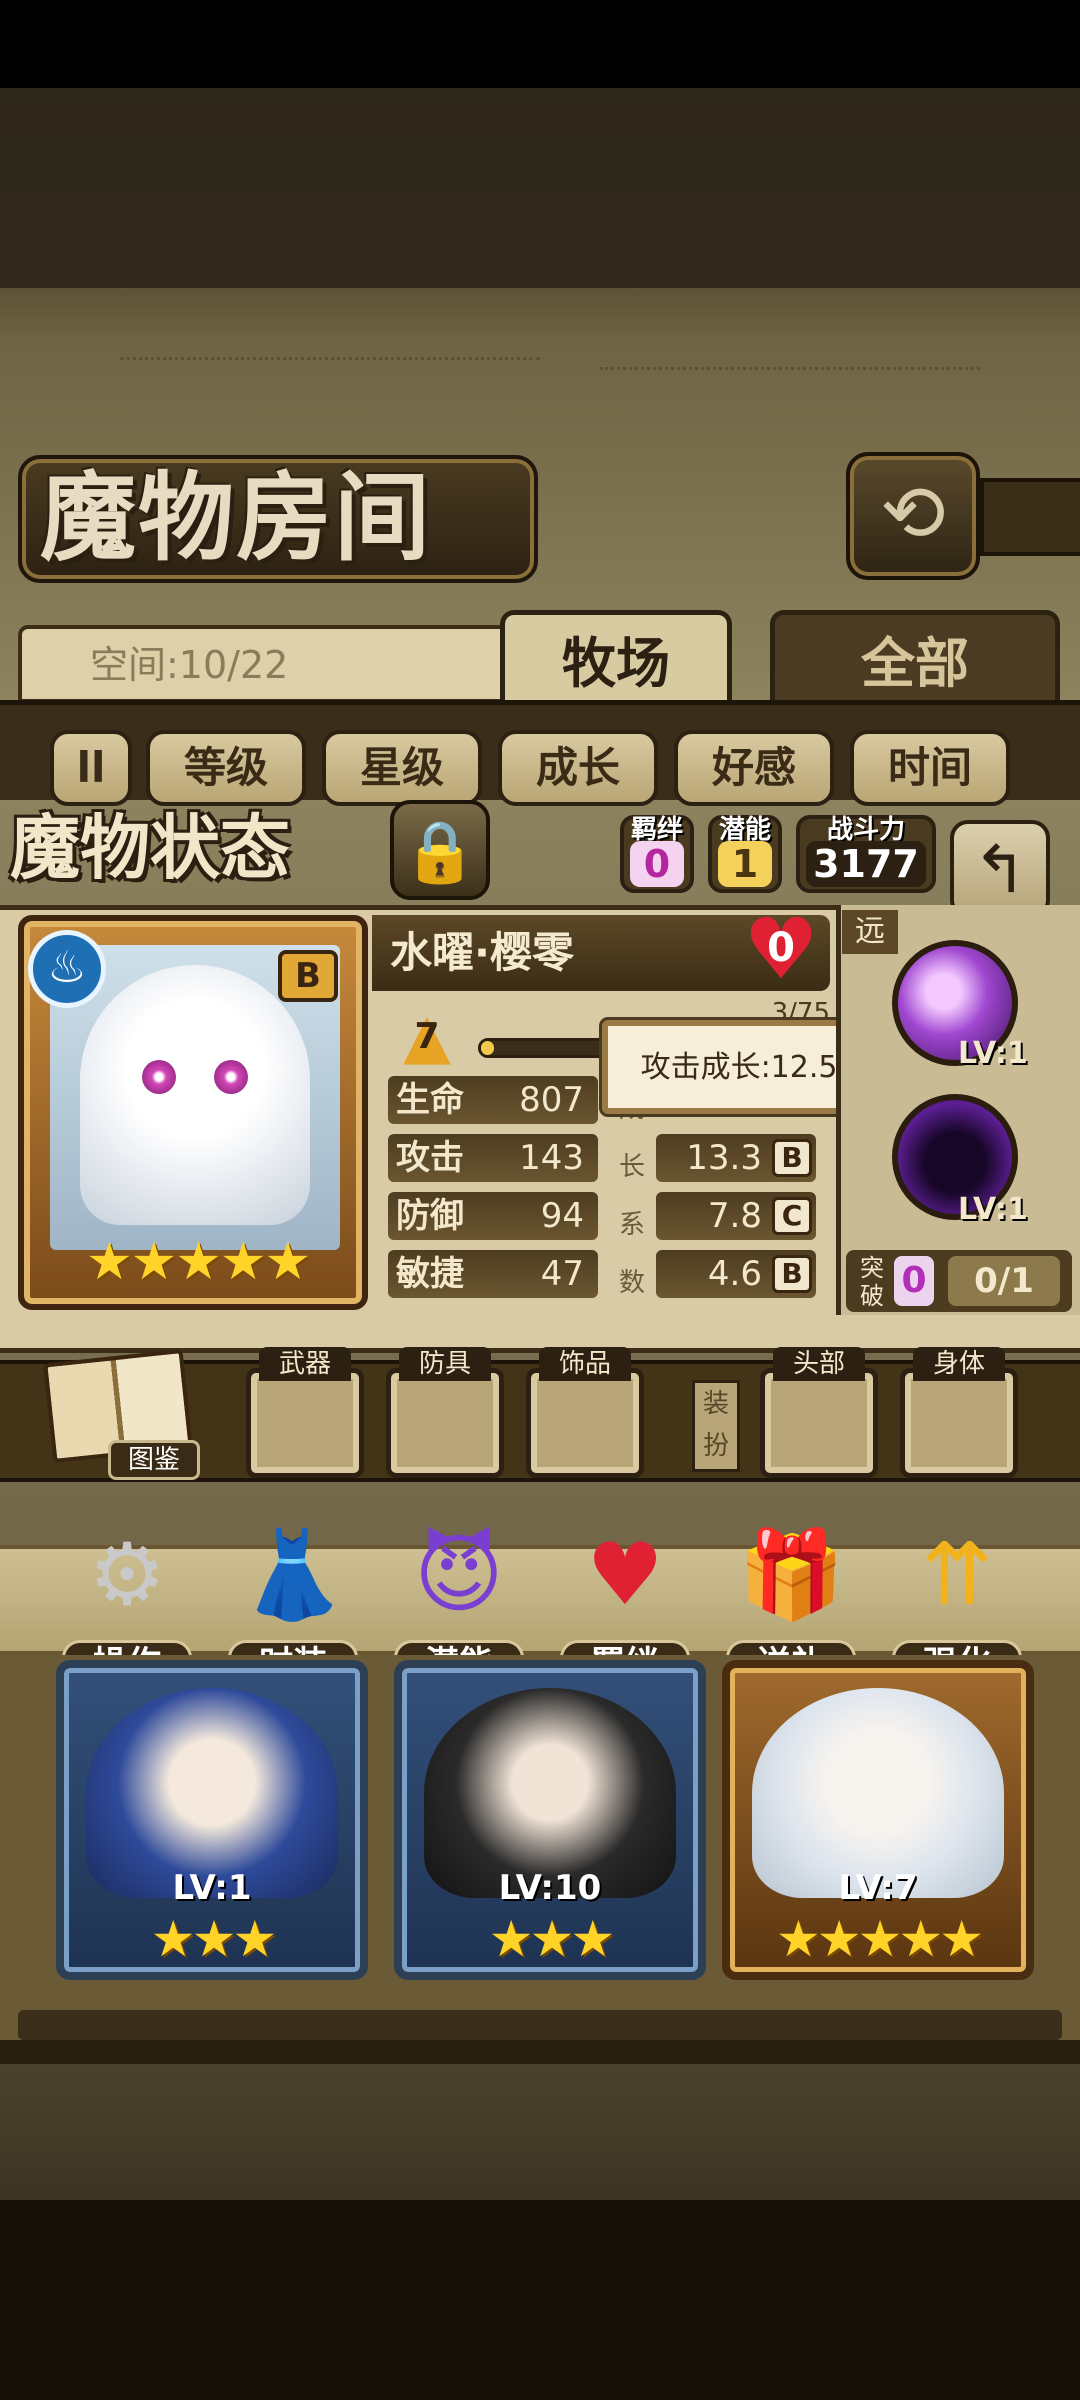 This screenshot has height=2400, width=1080. What do you see at coordinates (872, 1282) in the screenshot?
I see `breakthrough-label: 突破` at bounding box center [872, 1282].